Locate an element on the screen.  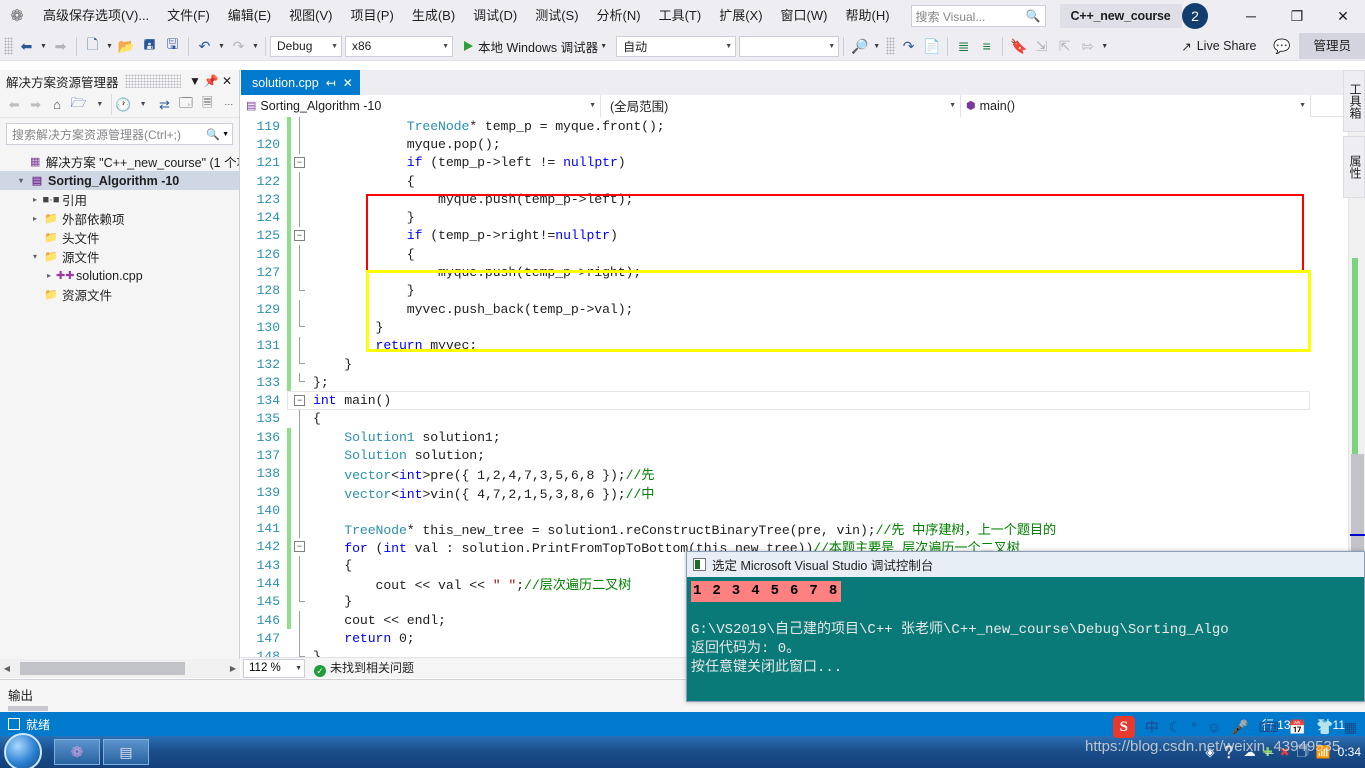
degree-icon: ° is located at coordinates (1194, 727).